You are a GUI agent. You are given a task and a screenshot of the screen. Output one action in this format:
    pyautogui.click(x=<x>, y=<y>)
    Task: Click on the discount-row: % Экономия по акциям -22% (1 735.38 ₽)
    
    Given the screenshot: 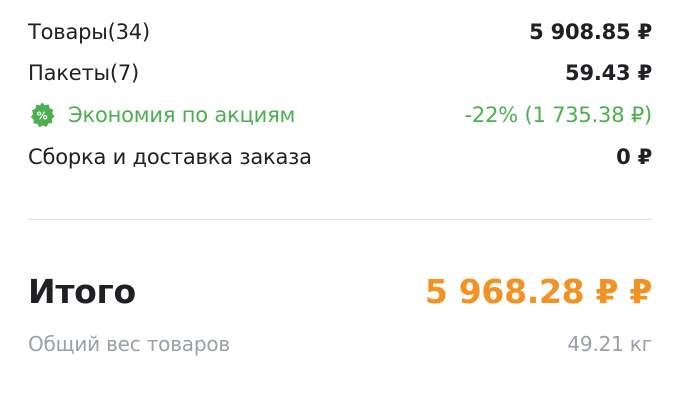 What is the action you would take?
    pyautogui.click(x=340, y=115)
    